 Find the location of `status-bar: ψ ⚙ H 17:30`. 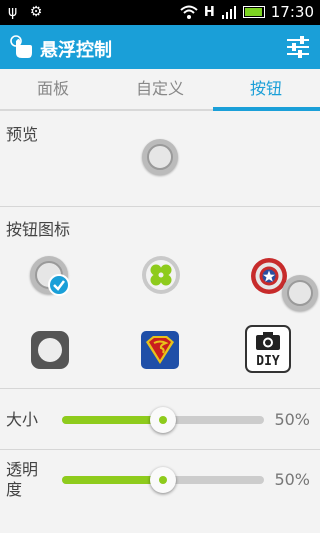

status-bar: ψ ⚙ H 17:30 is located at coordinates (160, 12).